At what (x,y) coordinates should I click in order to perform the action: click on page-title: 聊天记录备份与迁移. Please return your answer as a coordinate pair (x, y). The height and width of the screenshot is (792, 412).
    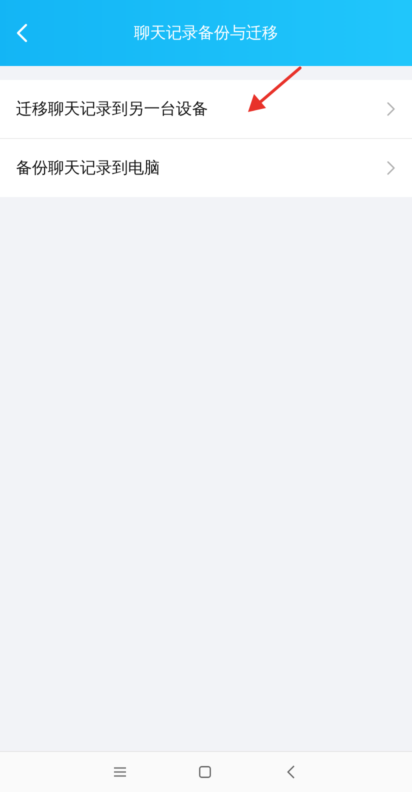
    Looking at the image, I should click on (206, 33).